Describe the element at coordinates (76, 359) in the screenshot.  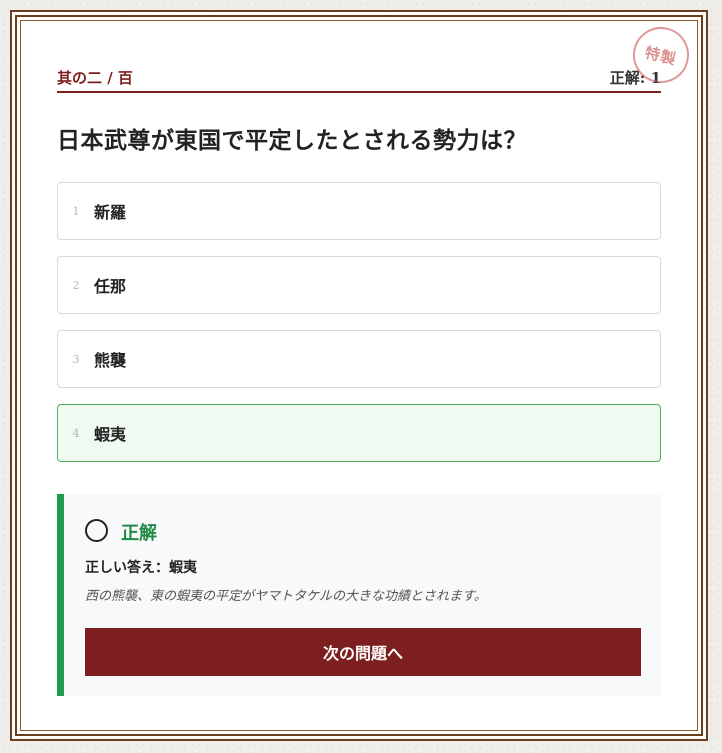
I see `option-number: 3` at that location.